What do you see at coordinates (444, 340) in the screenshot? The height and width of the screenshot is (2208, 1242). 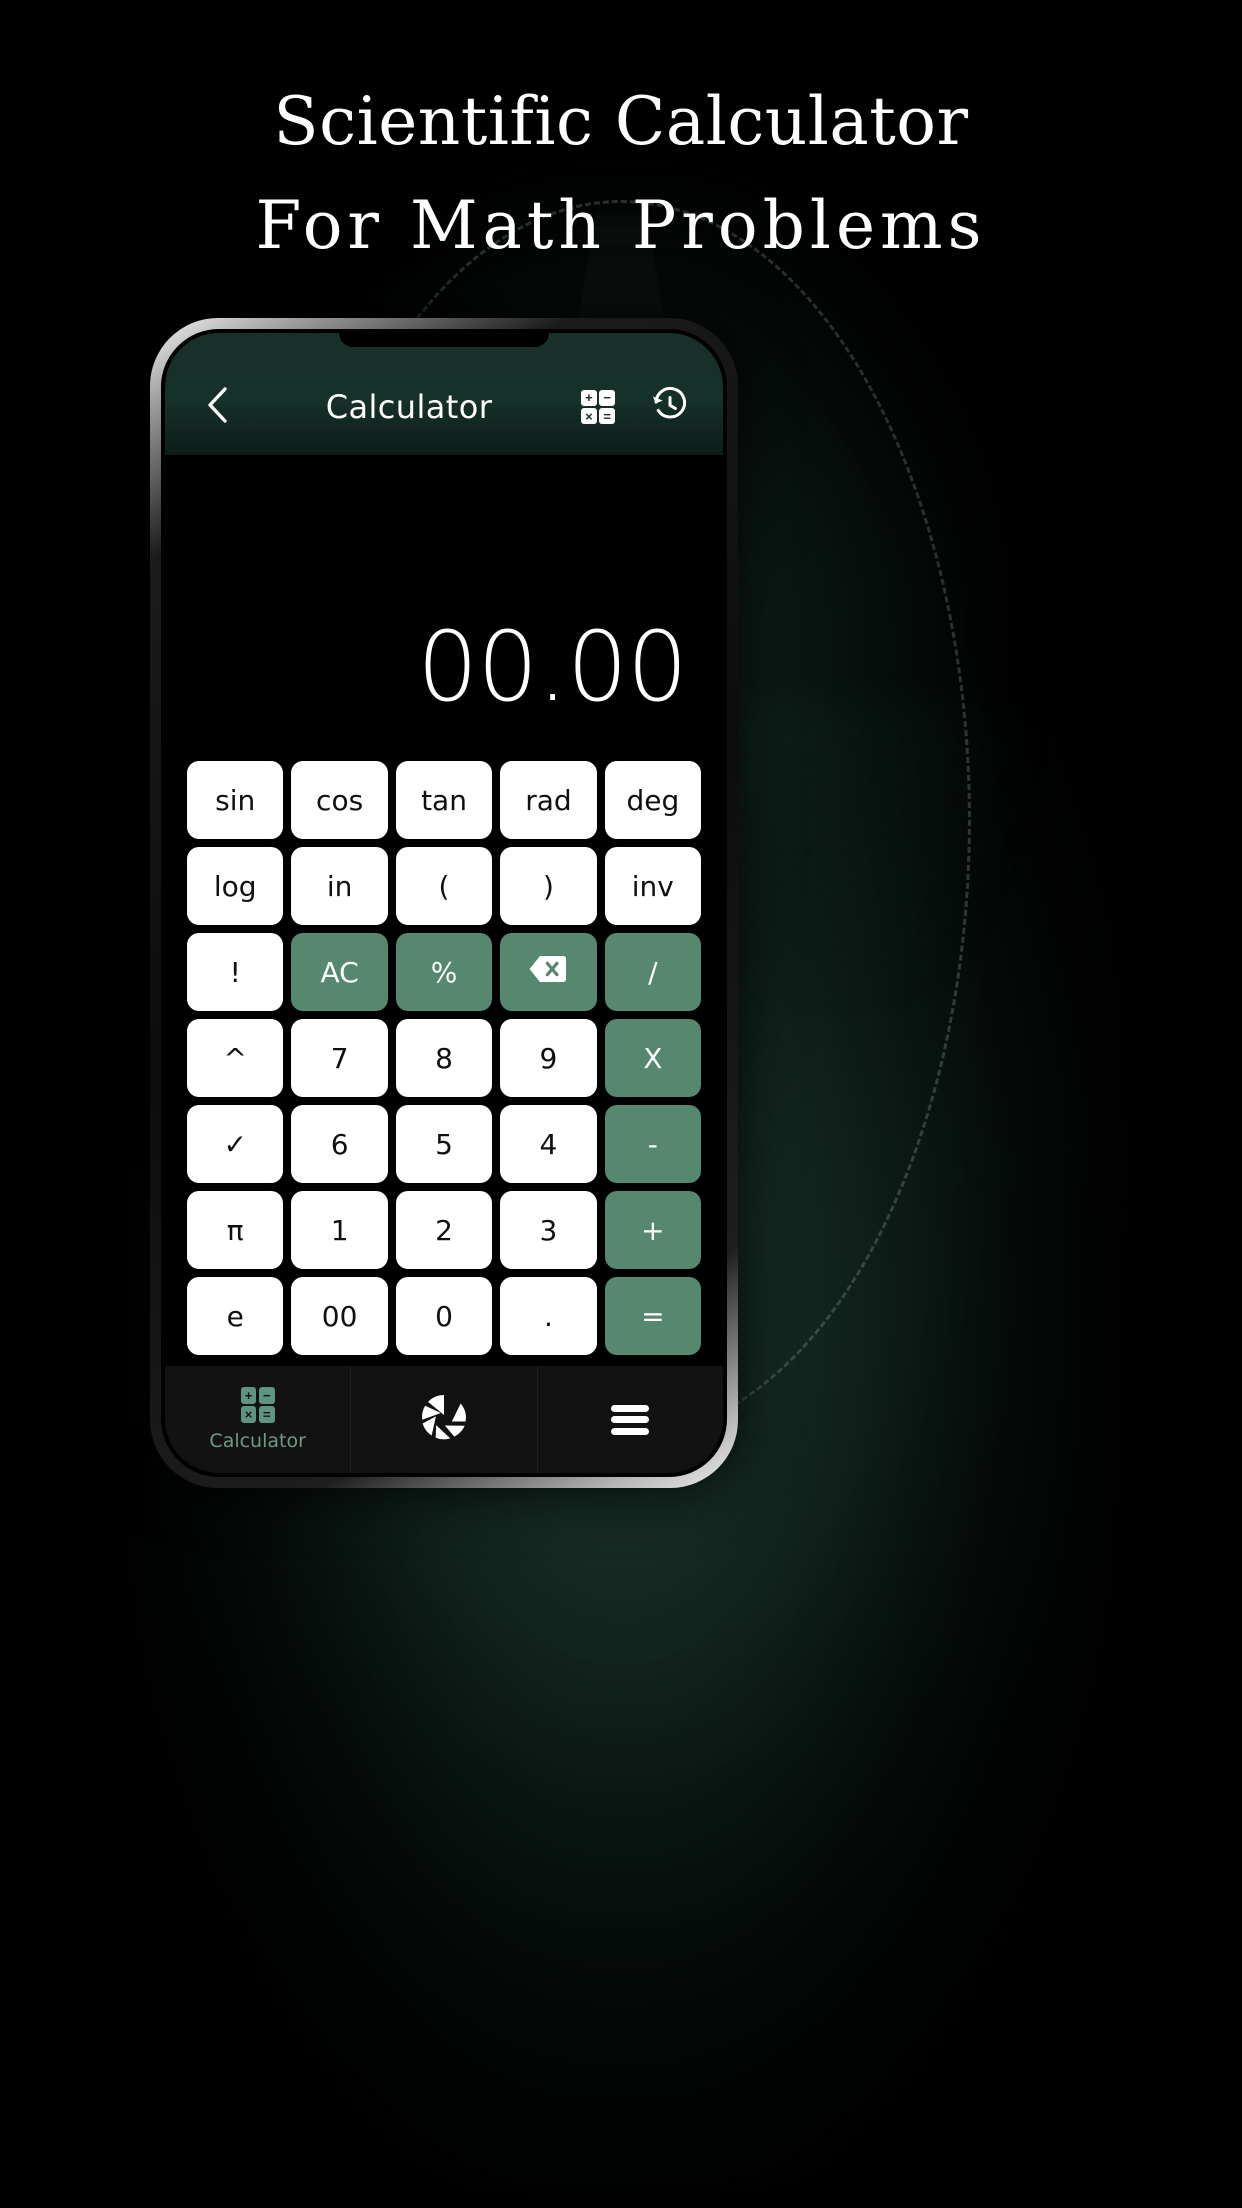 I see `phone-notch` at bounding box center [444, 340].